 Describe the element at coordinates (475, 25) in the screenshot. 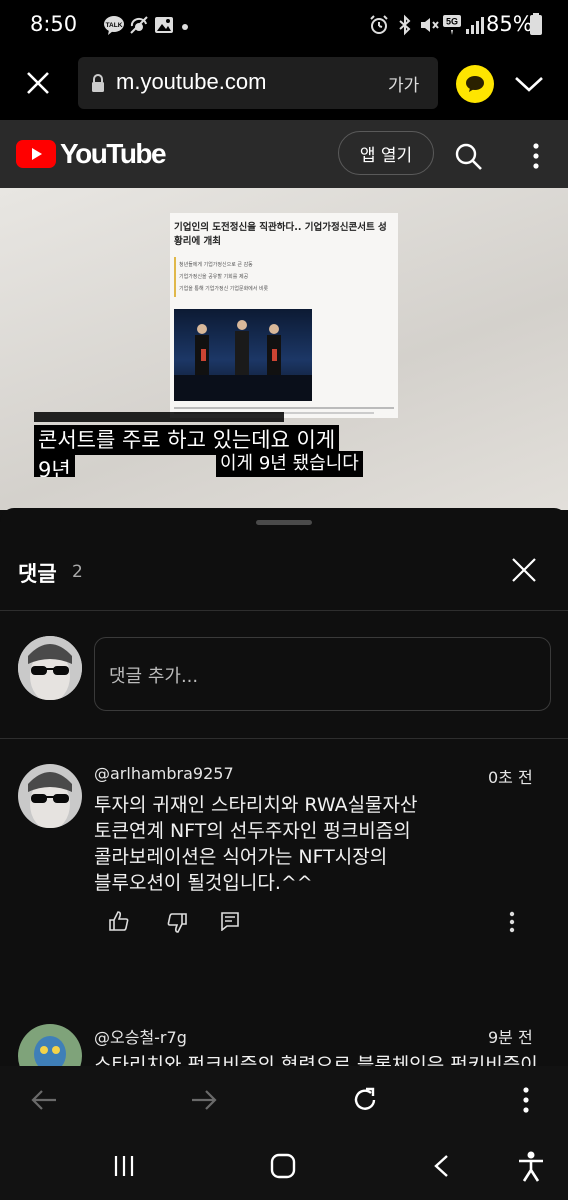

I see `signal-icon` at that location.